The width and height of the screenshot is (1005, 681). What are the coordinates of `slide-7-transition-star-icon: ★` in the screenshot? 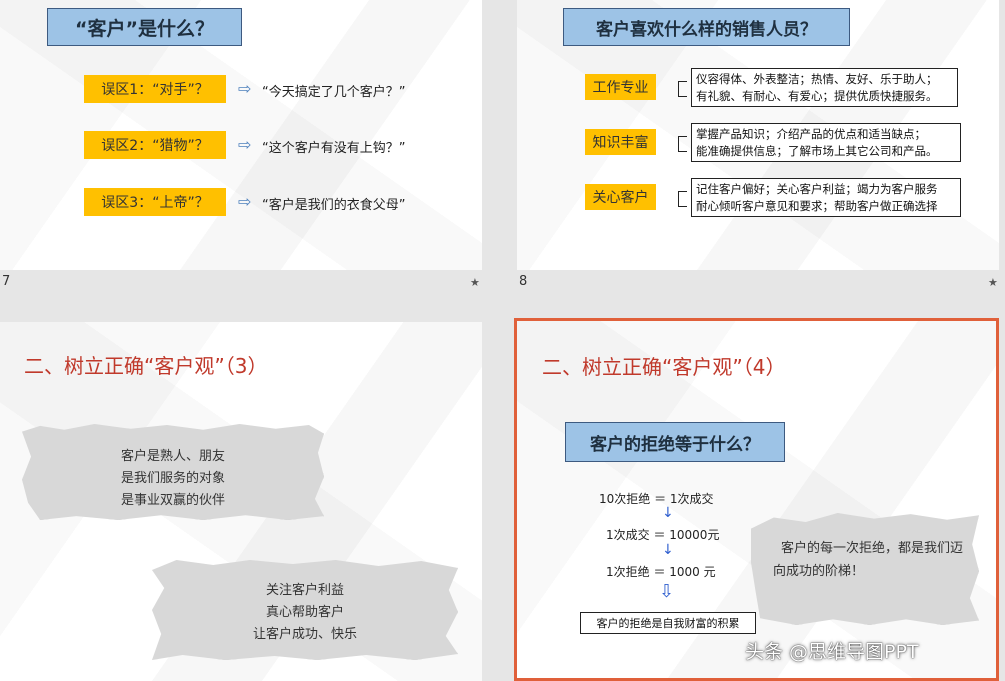 It's located at (475, 282).